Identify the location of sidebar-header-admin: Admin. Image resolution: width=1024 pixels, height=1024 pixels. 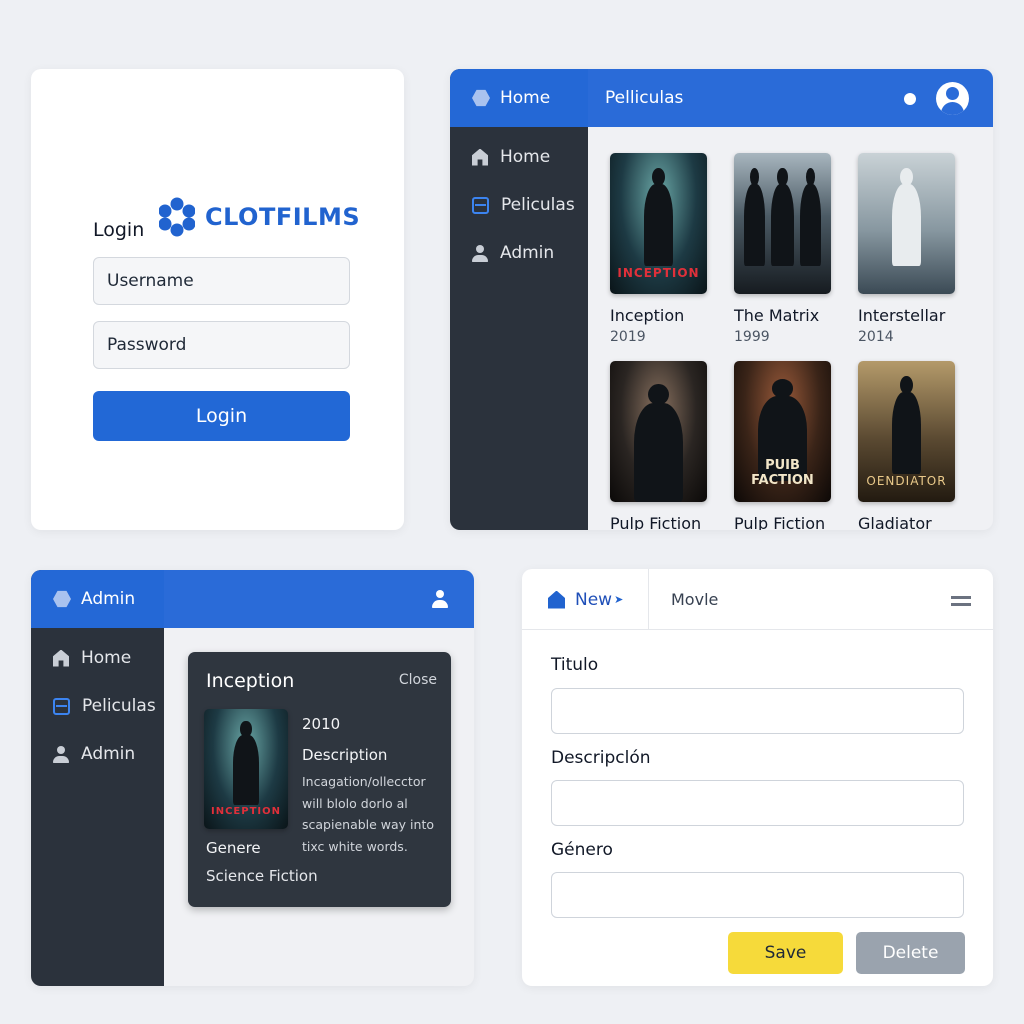
(97, 599).